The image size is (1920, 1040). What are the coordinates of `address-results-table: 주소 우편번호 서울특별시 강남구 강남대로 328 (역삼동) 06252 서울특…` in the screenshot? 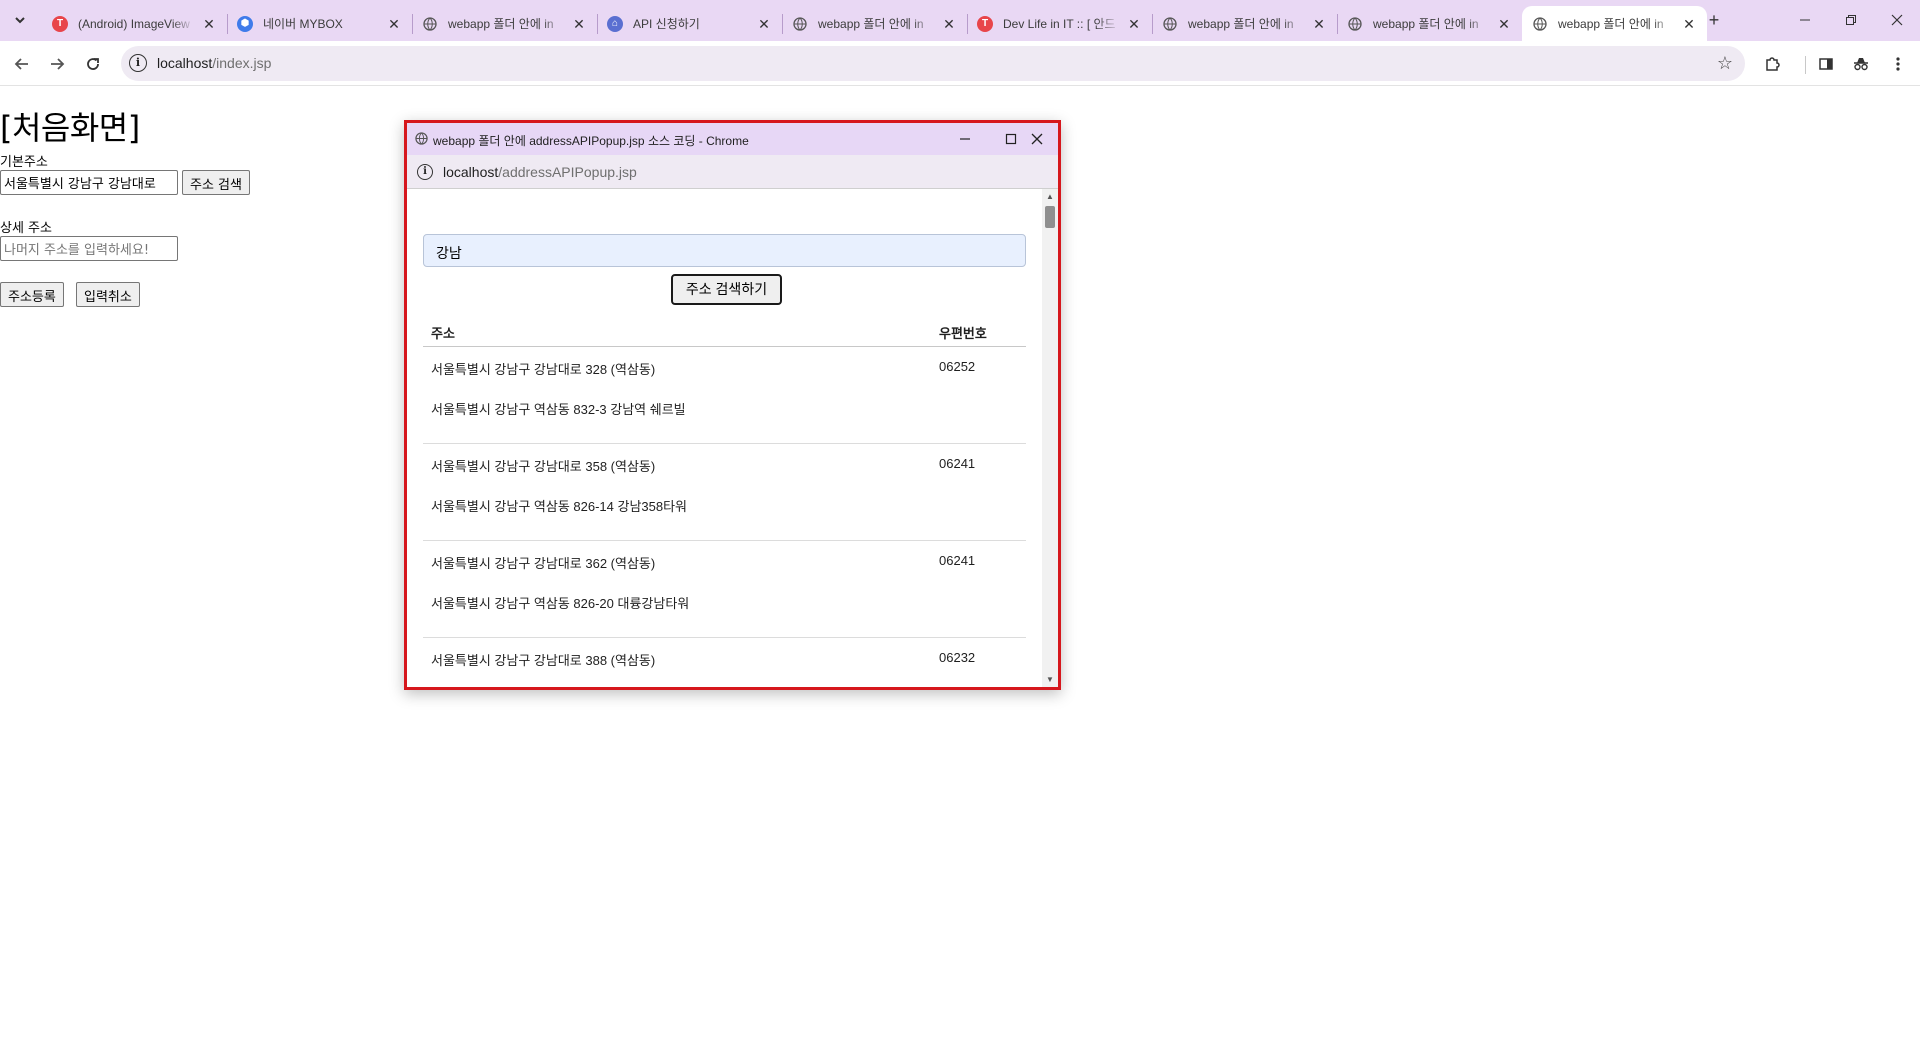 It's located at (724, 498).